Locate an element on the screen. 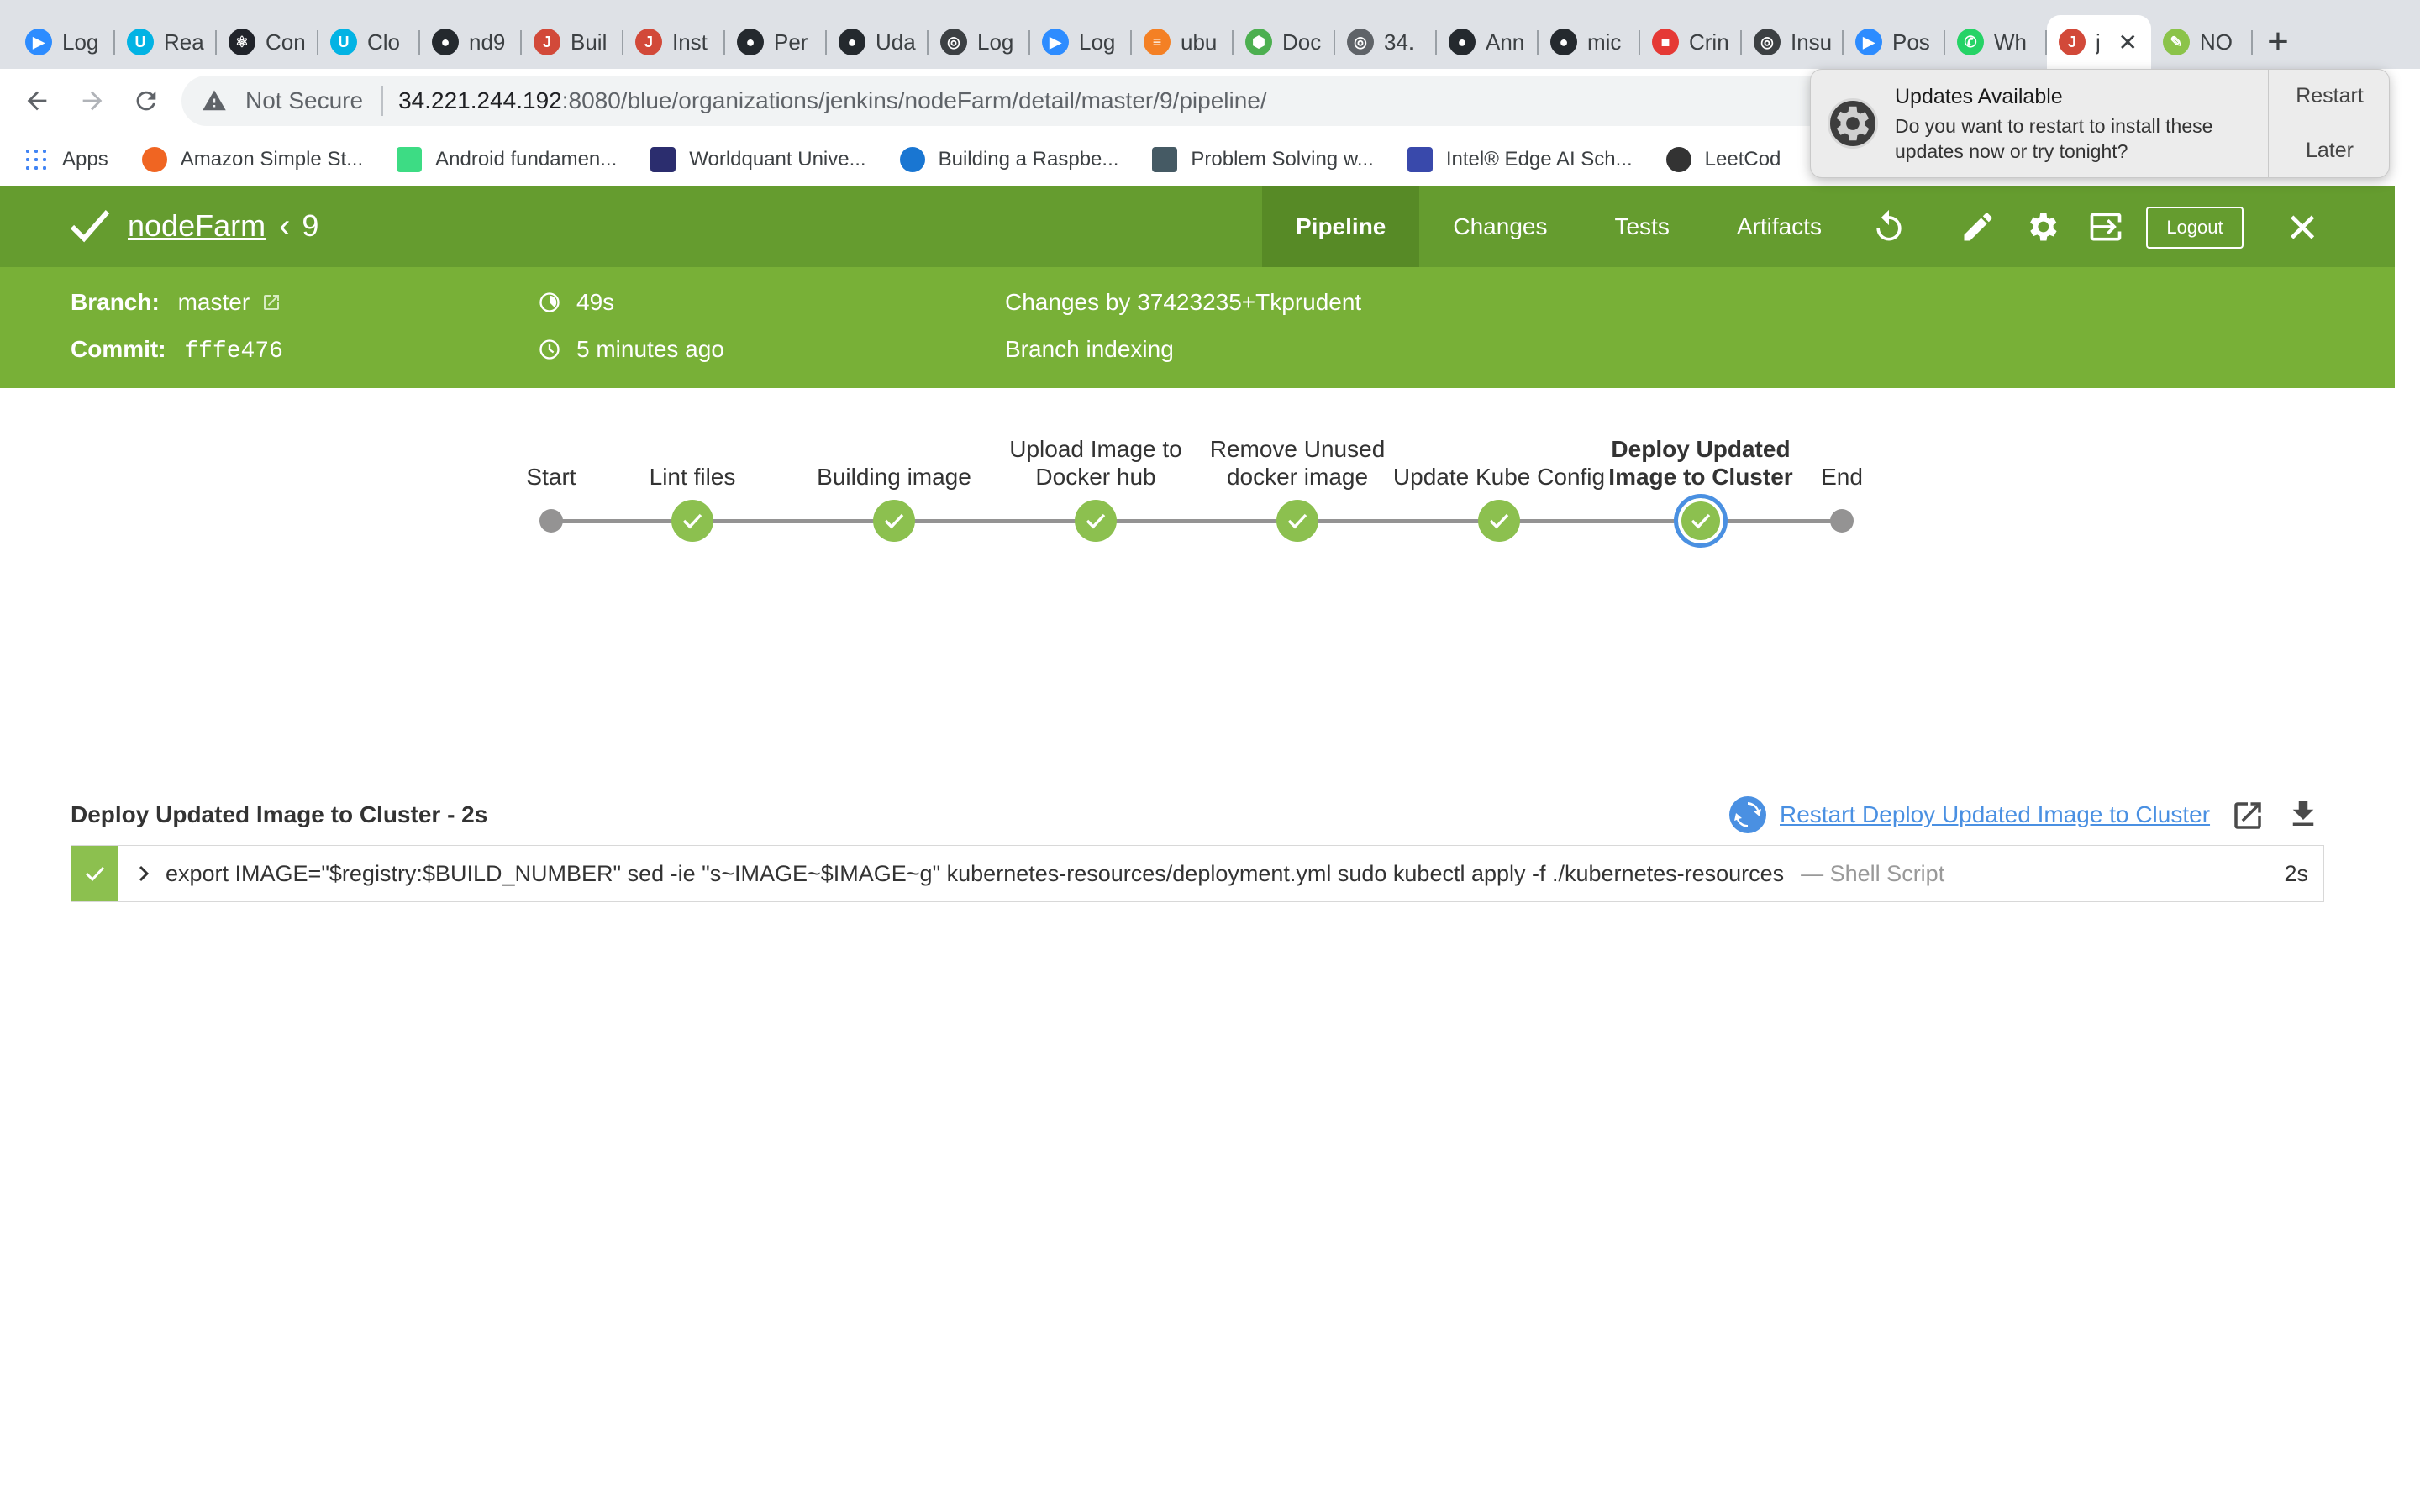 The image size is (2420, 1512). stage-label: Update Kube Config is located at coordinates (1499, 477).